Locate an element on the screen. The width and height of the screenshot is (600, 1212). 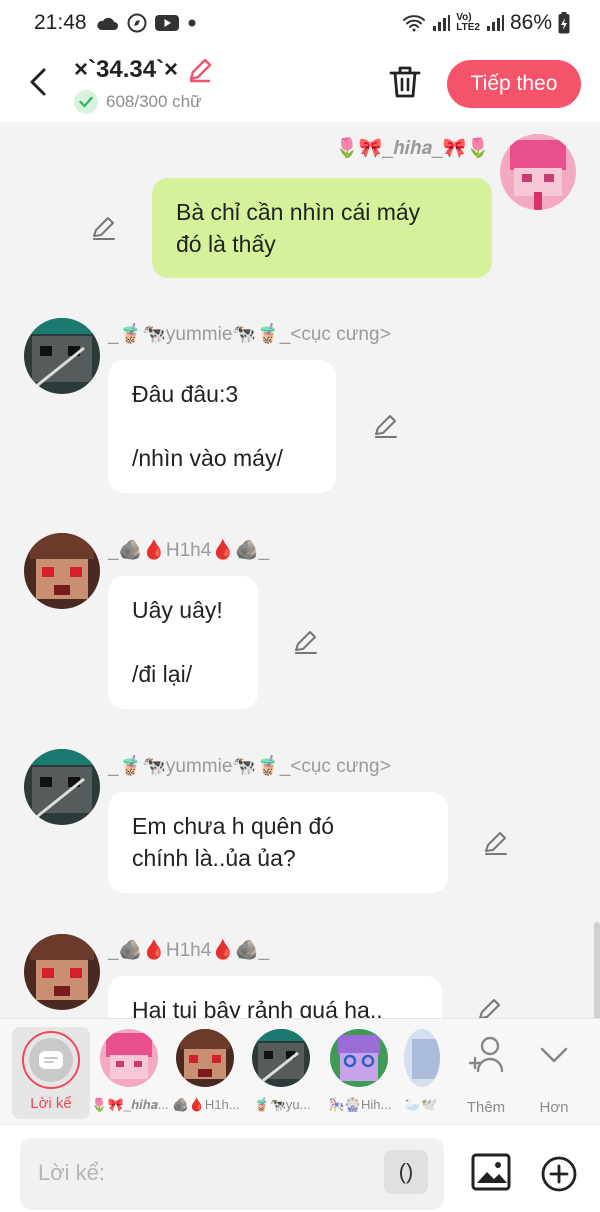
trash-icon is located at coordinates (405, 82).